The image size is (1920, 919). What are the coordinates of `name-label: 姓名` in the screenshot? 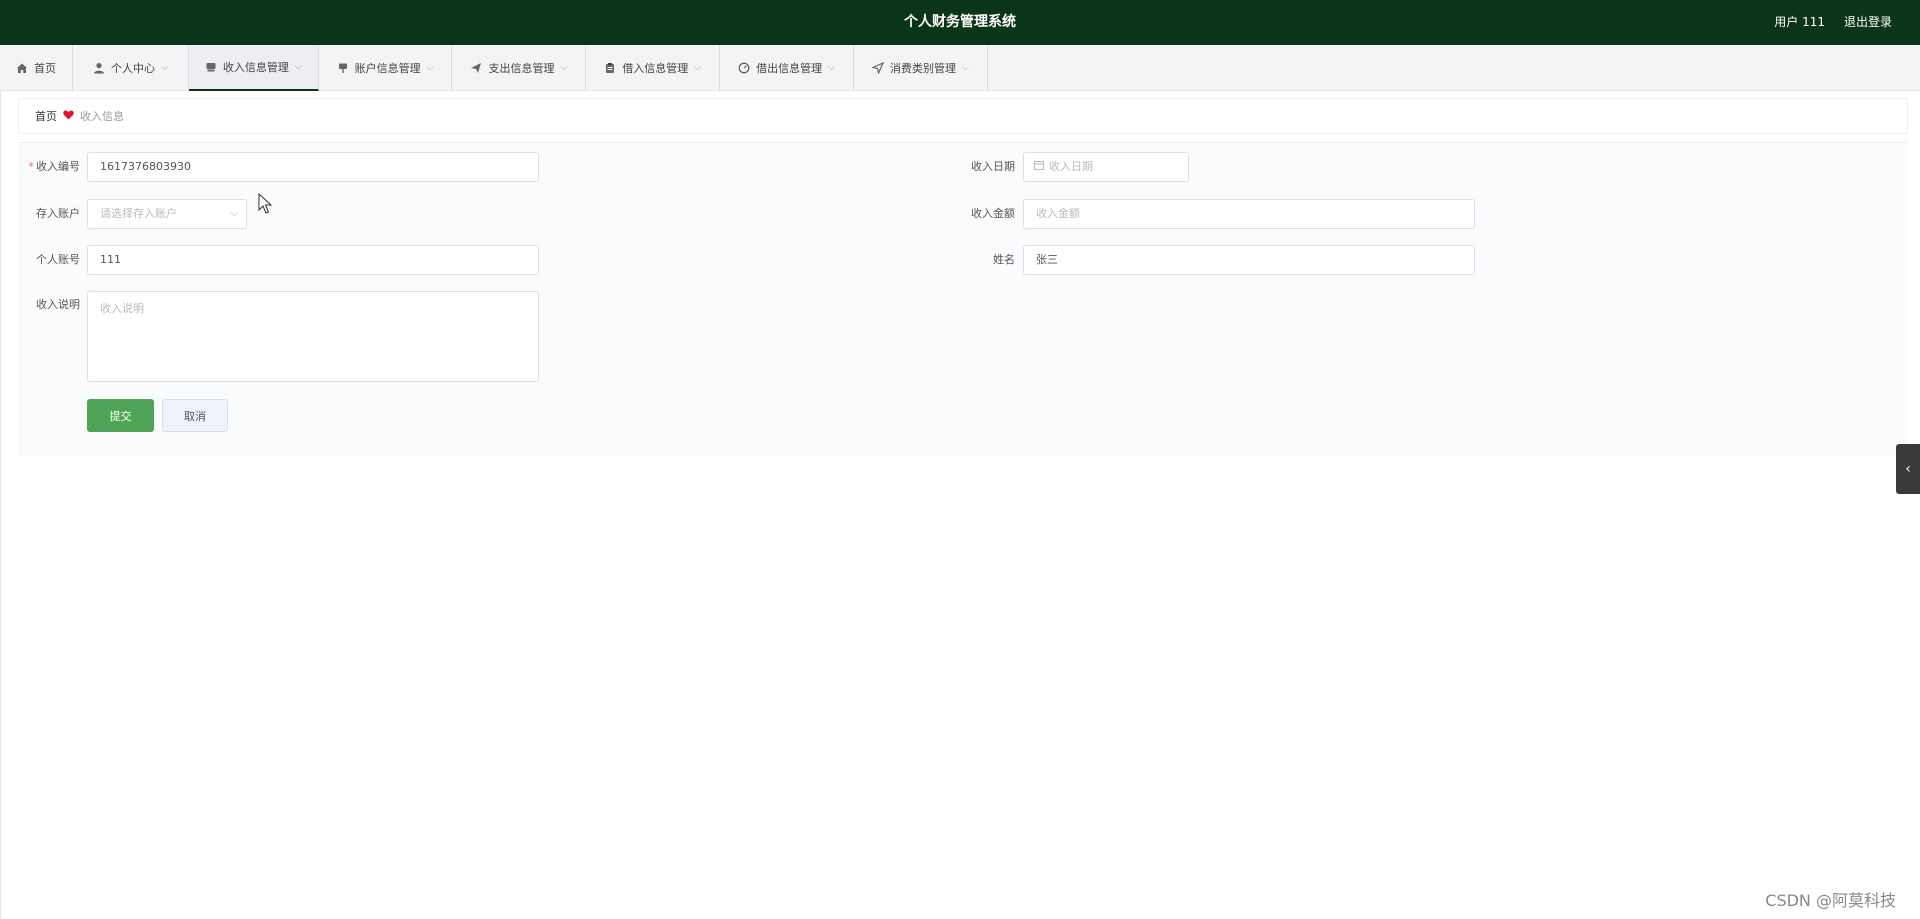 It's located at (1004, 259).